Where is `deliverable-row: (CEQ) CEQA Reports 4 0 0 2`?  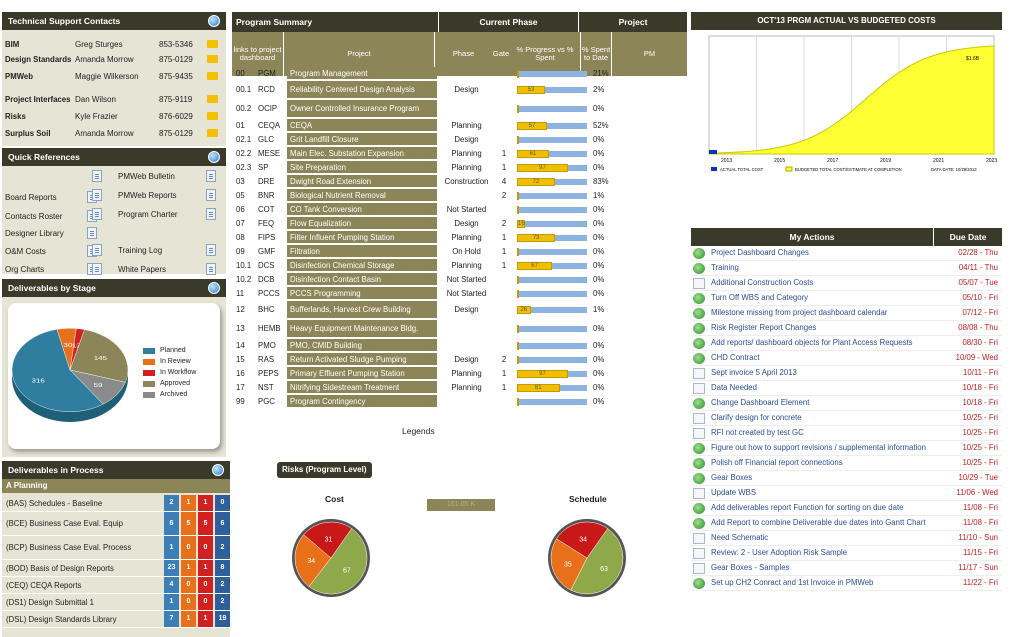
deliverable-row: (CEQ) CEQA Reports 4 0 0 2 is located at coordinates (116, 585).